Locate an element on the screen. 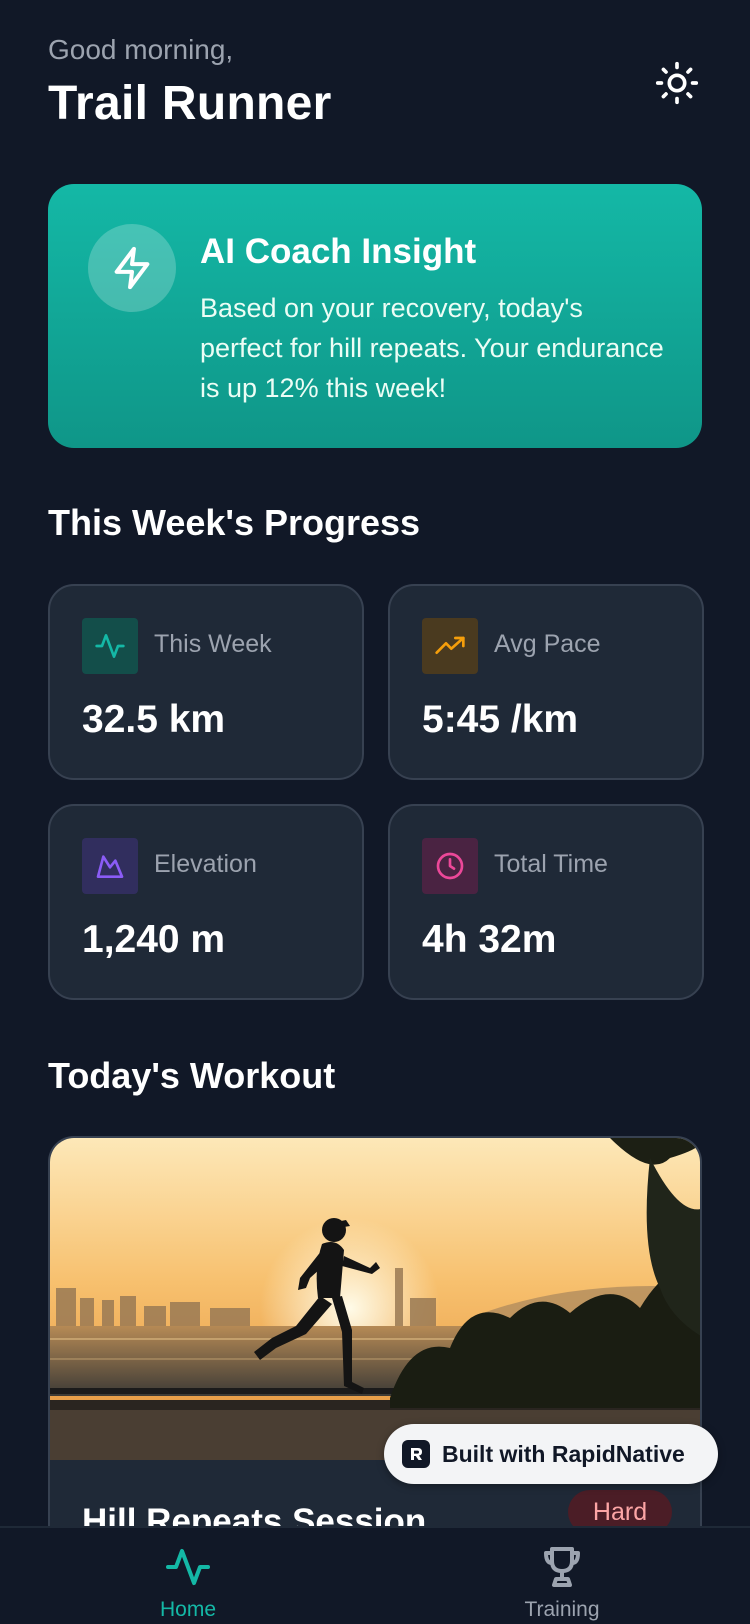 This screenshot has width=750, height=1624. stat-value: 4h 32m is located at coordinates (489, 939).